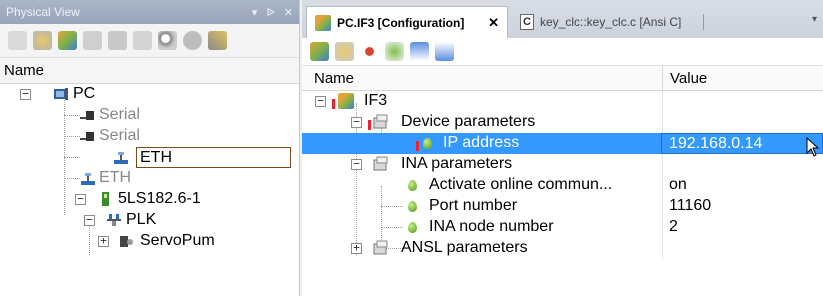  I want to click on property-row-activate-online: Activate online commun... on, so click(562, 185).